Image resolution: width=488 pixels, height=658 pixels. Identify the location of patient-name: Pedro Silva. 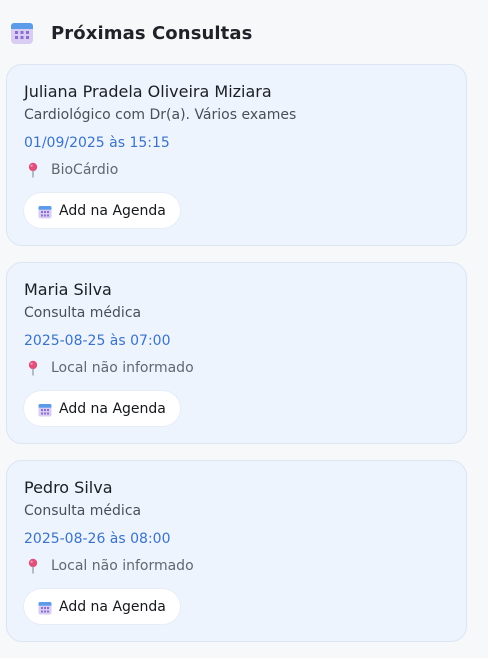
(68, 487).